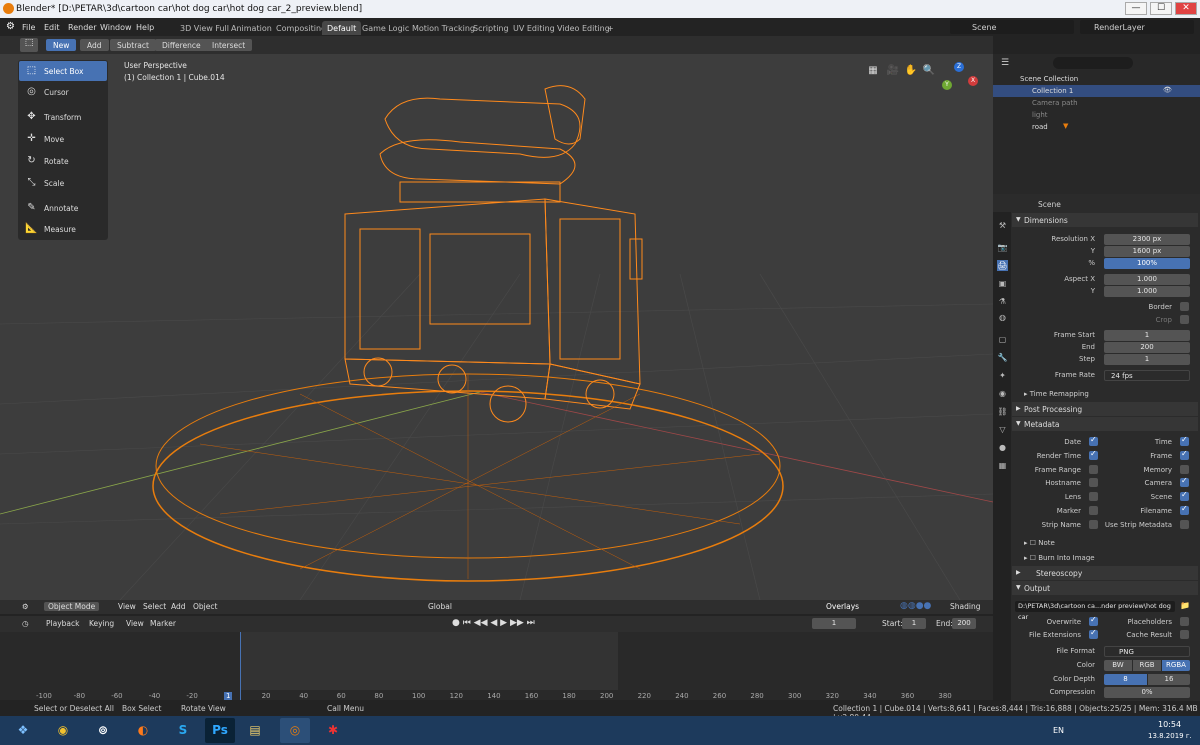  What do you see at coordinates (1096, 79) in the screenshot?
I see `scene-collection-row: Scene Collection` at bounding box center [1096, 79].